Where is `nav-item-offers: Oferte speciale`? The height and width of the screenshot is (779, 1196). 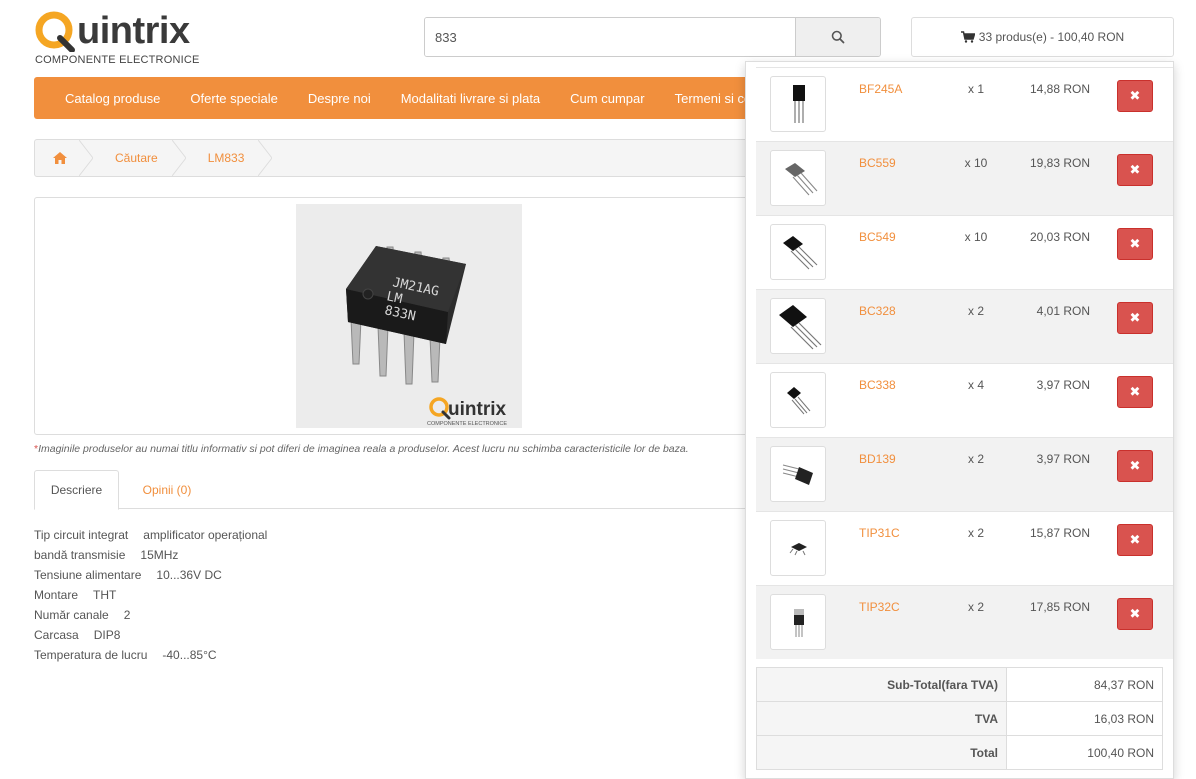
nav-item-offers: Oferte speciale is located at coordinates (233, 98).